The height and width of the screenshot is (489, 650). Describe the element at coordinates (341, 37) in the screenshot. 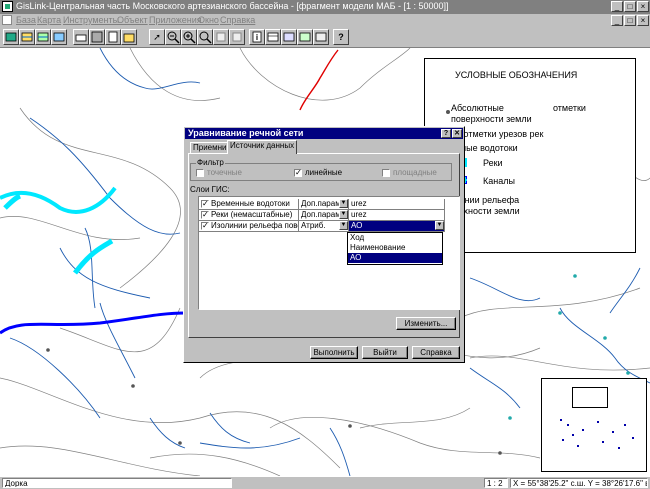

I see `help-icon: ?` at that location.